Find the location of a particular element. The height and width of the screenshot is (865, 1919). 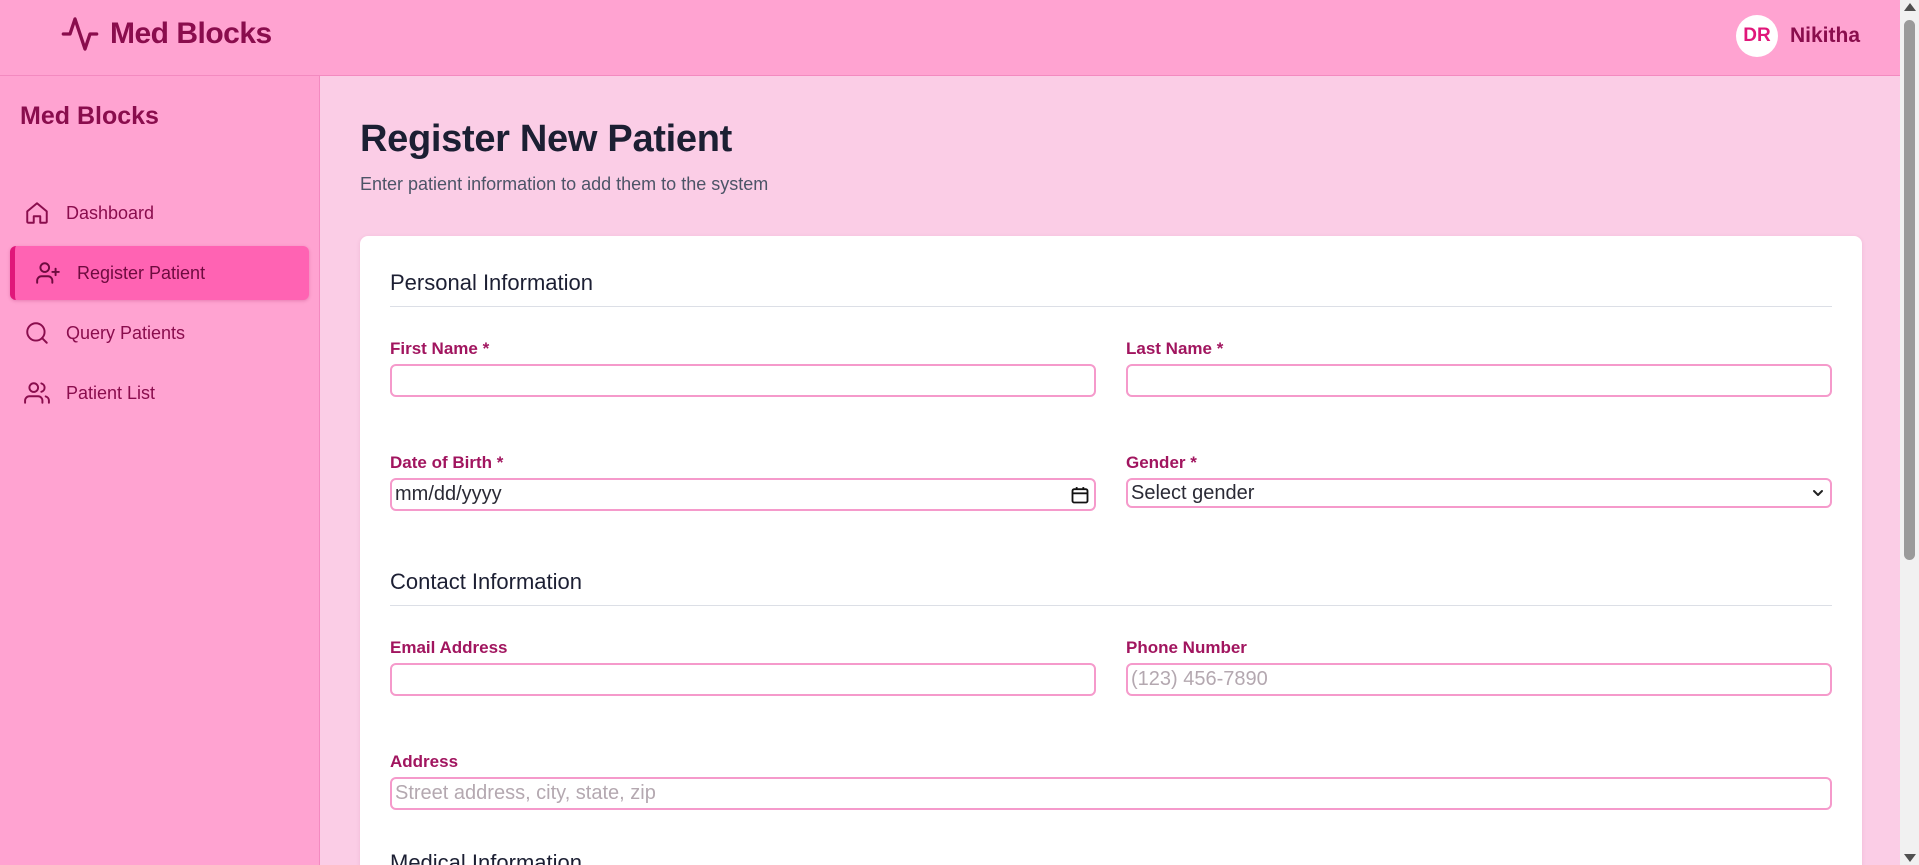

sidebar-item-dashboard: Dashboard is located at coordinates (159, 213).